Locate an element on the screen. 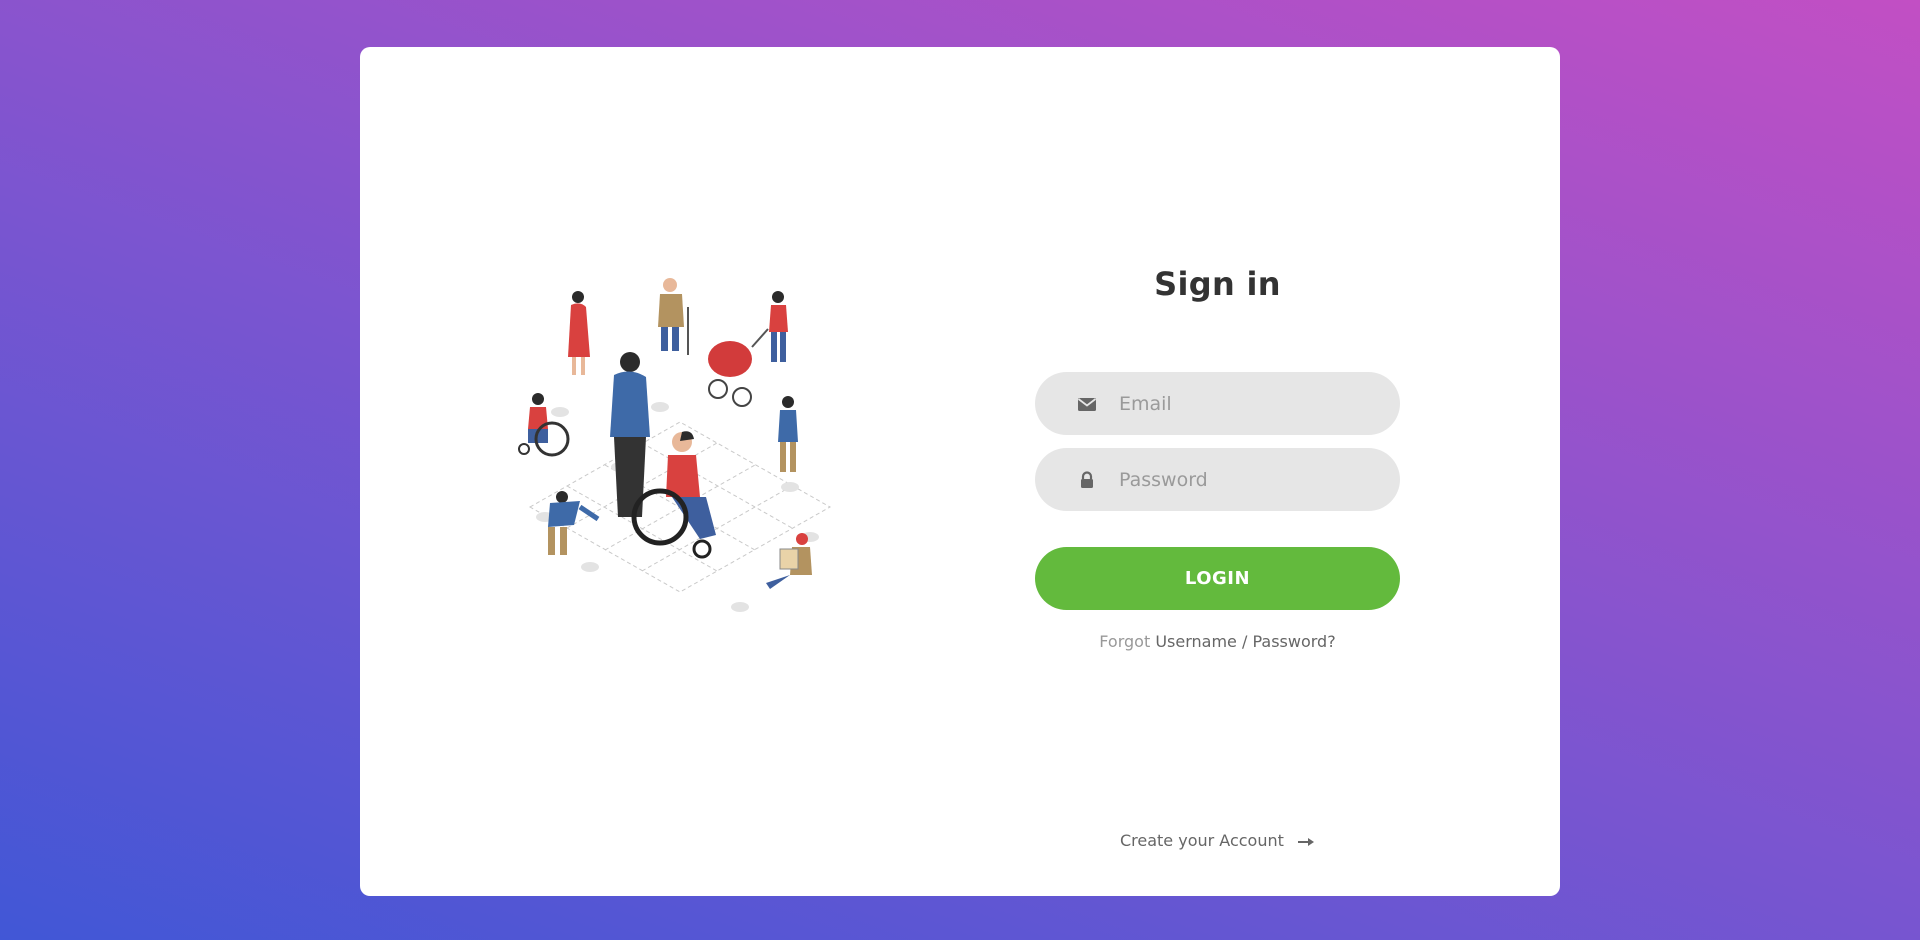 The image size is (1920, 940). password-field-wrapper is located at coordinates (1217, 479).